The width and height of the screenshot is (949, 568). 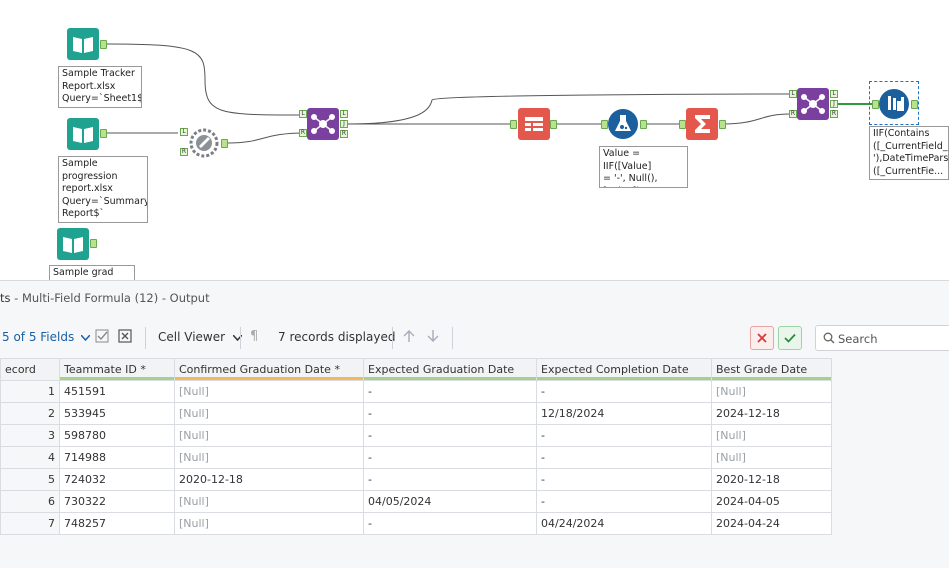 What do you see at coordinates (702, 124) in the screenshot?
I see `summarize-tool` at bounding box center [702, 124].